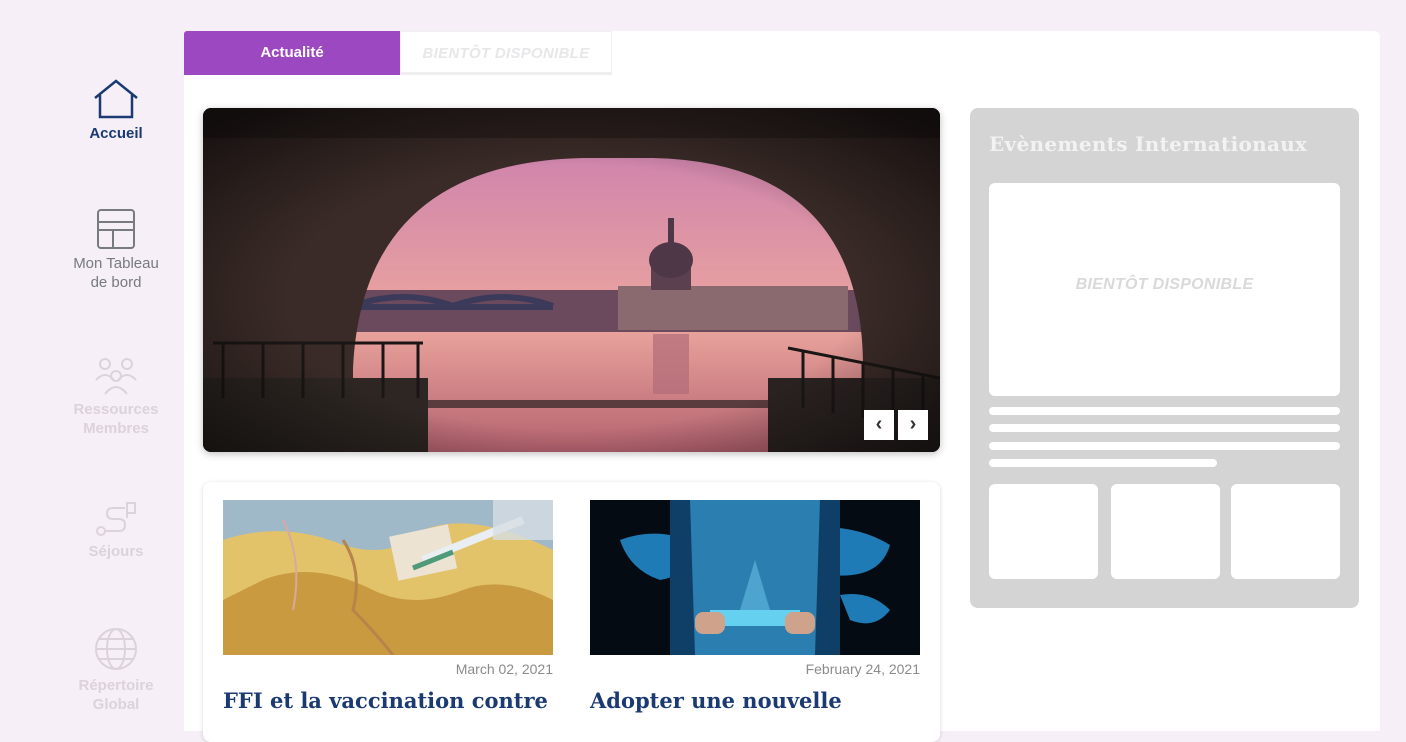  What do you see at coordinates (292, 53) in the screenshot?
I see `tab-actualite: Actualité` at bounding box center [292, 53].